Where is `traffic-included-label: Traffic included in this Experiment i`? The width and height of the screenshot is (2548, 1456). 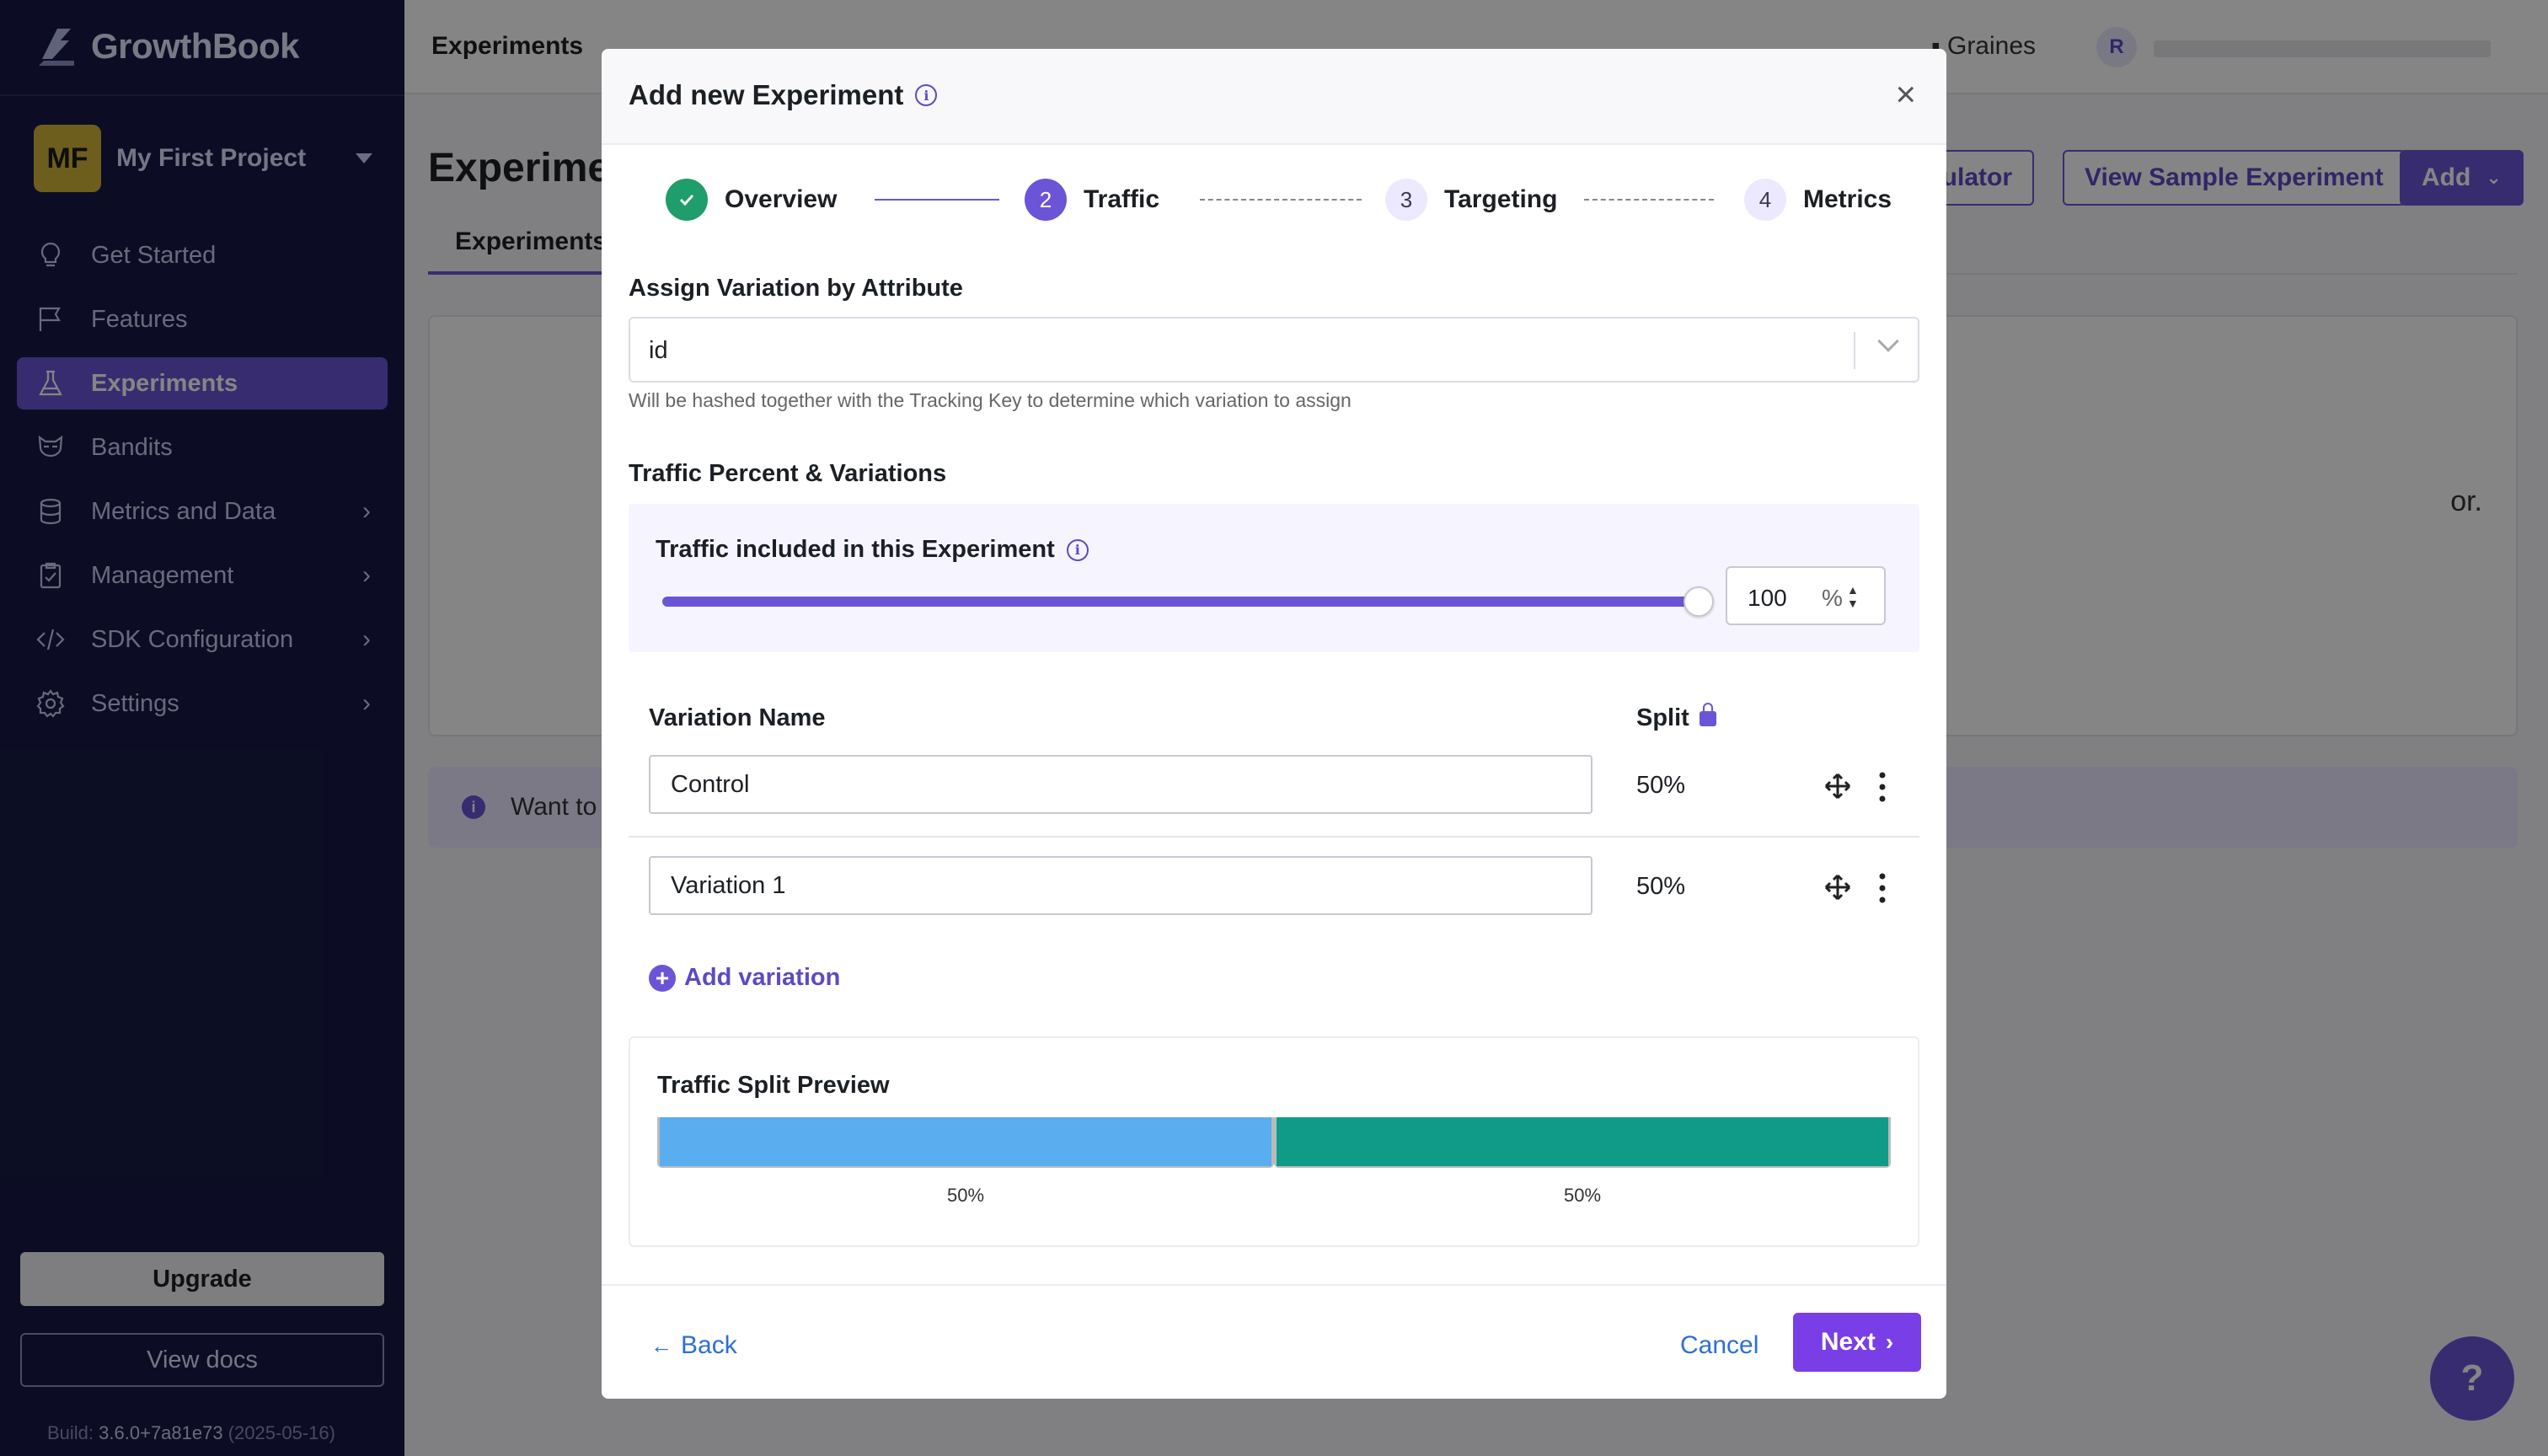
traffic-included-label: Traffic included in this Experiment i is located at coordinates (872, 550).